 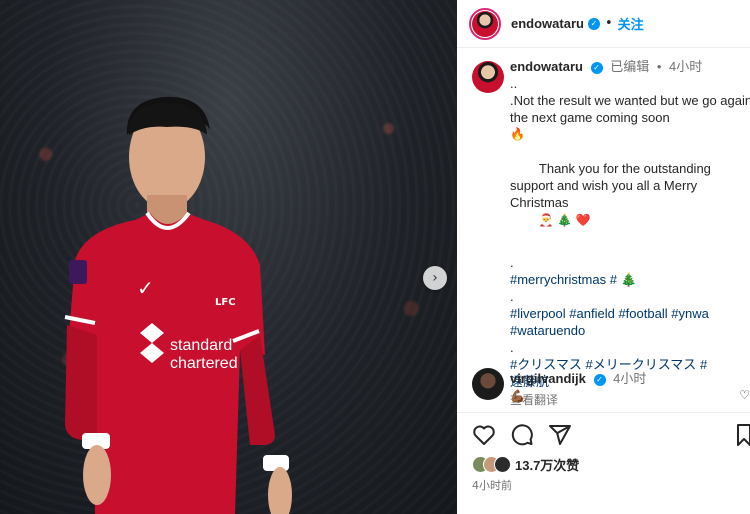 What do you see at coordinates (631, 23) in the screenshot?
I see `follow-button: 关注` at bounding box center [631, 23].